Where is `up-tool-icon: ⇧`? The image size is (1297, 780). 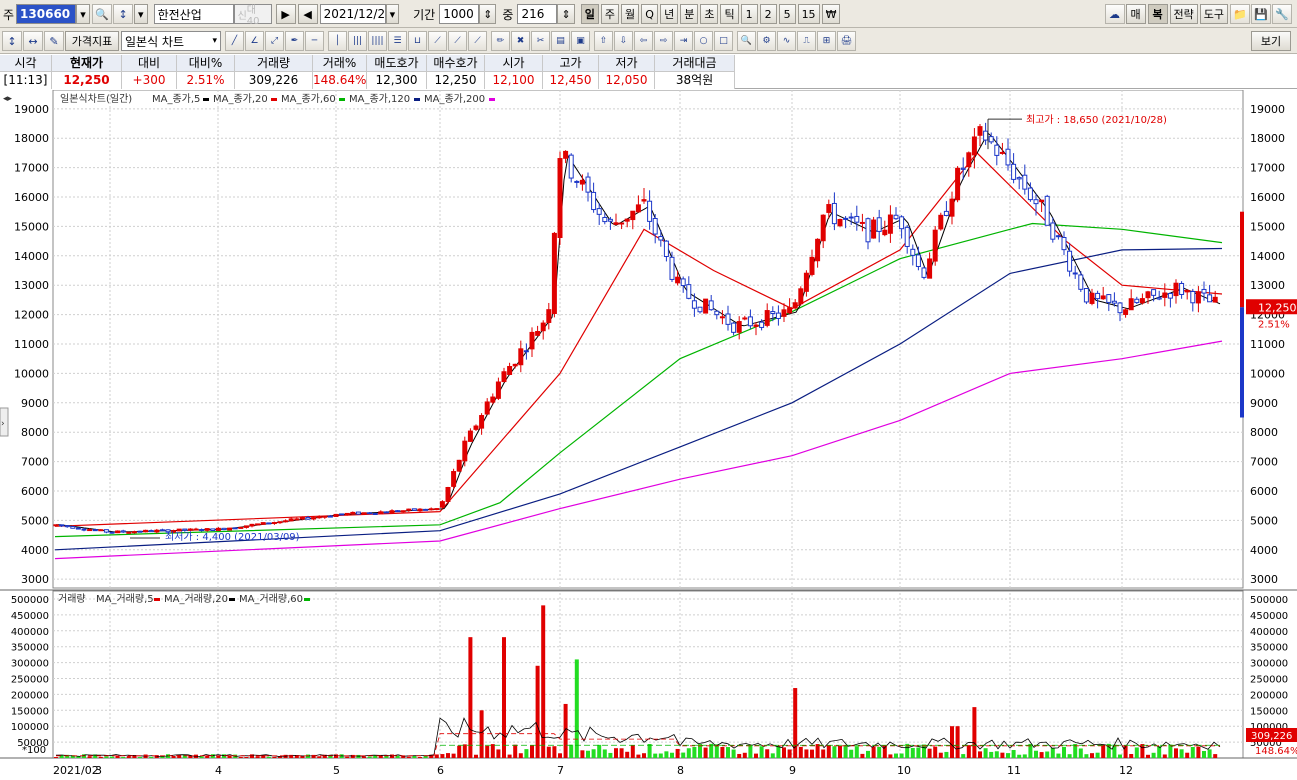 up-tool-icon: ⇧ is located at coordinates (603, 41).